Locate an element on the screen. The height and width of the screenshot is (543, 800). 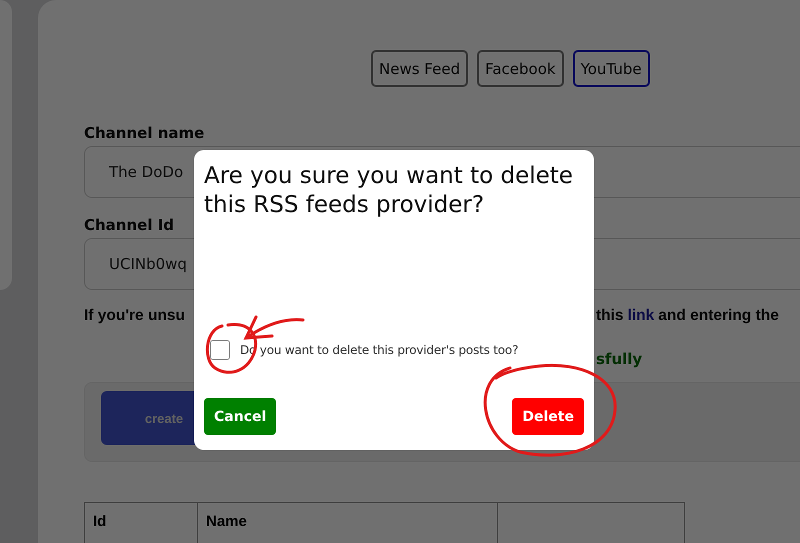
column-header: Name is located at coordinates (348, 523).